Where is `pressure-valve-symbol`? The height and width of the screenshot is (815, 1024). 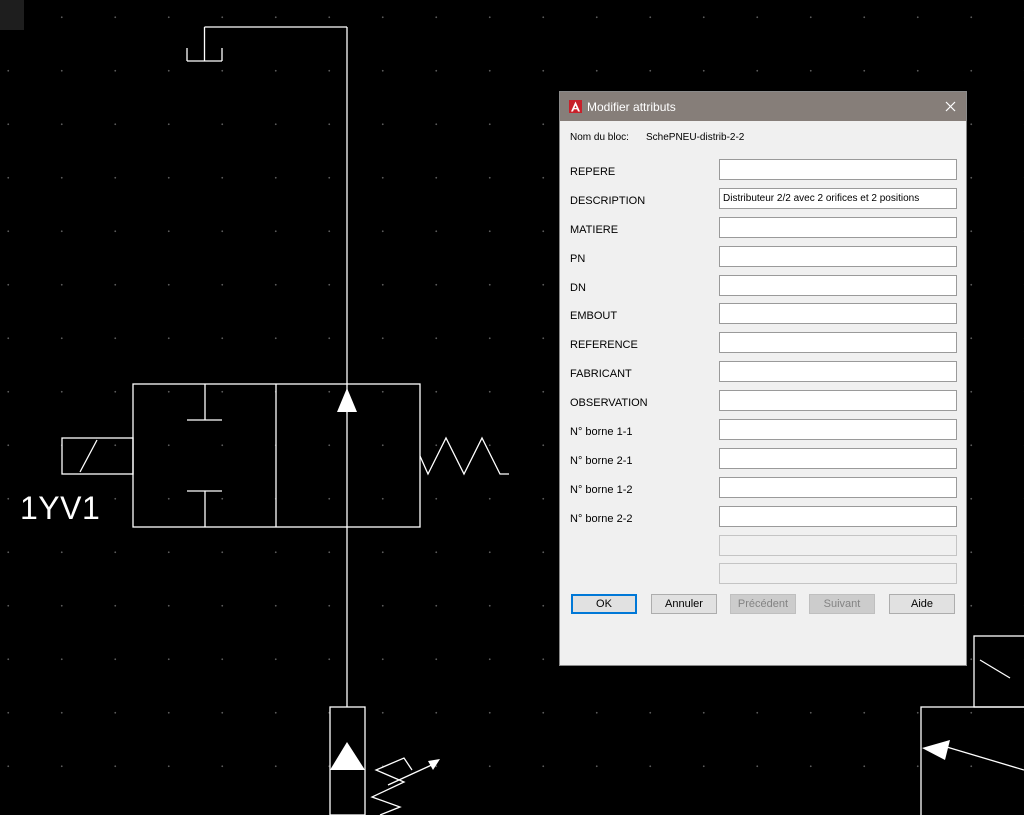 pressure-valve-symbol is located at coordinates (384, 760).